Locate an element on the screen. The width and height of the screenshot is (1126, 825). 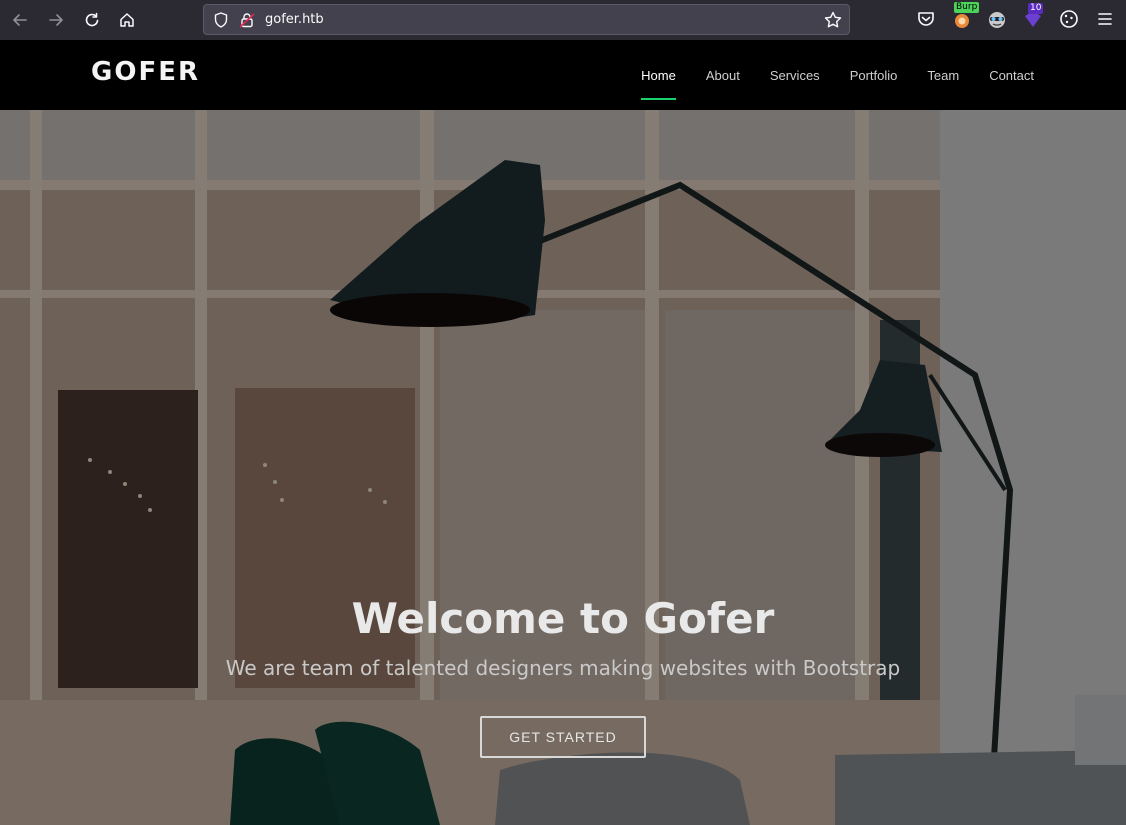
pocket-button is located at coordinates (926, 19).